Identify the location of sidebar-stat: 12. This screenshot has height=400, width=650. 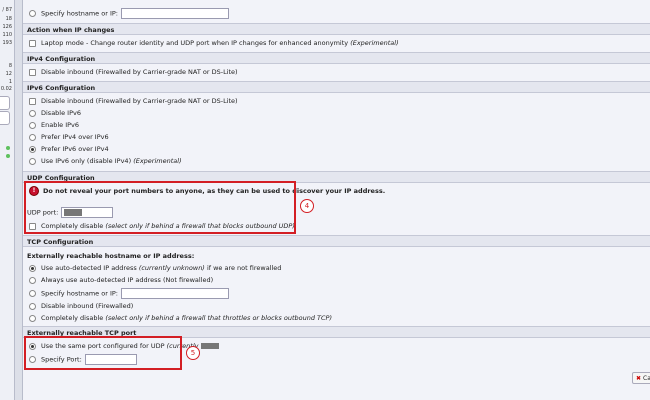
(8, 74).